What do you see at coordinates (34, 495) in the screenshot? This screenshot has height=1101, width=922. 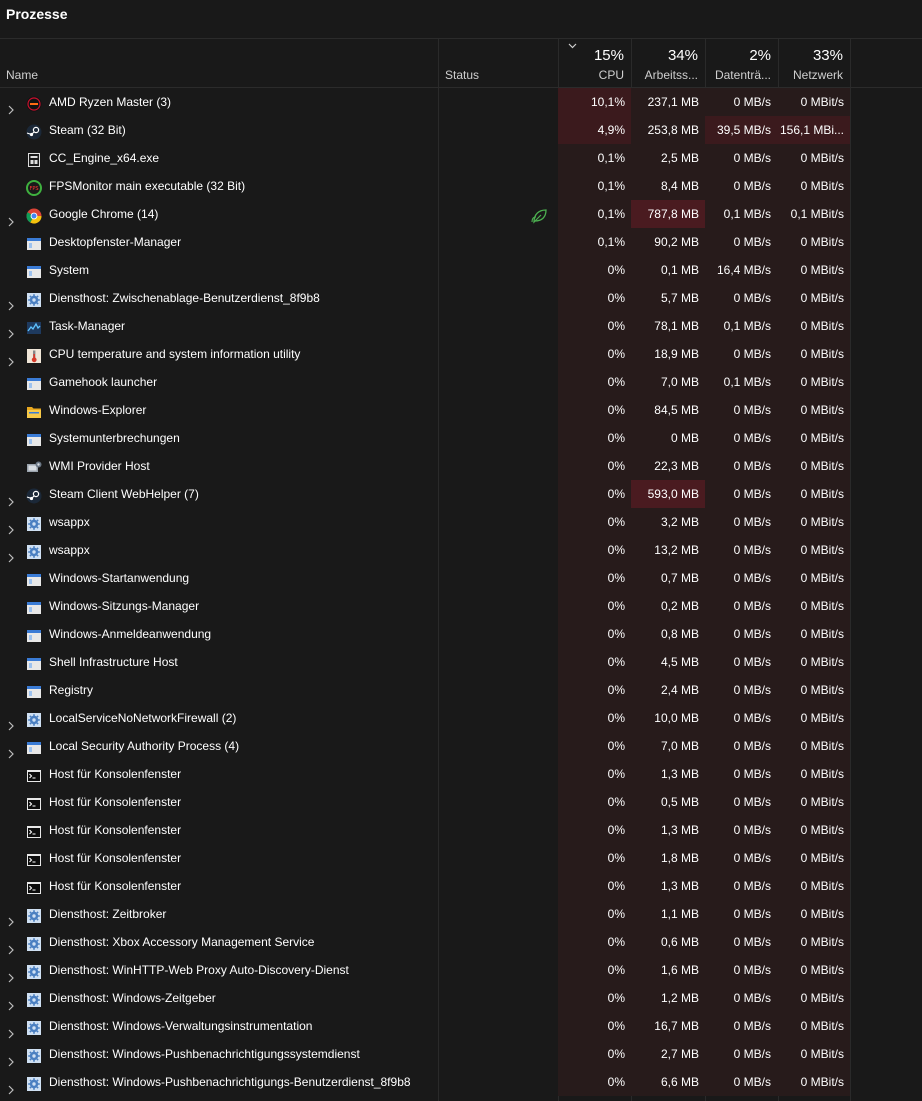 I see `steam-icon` at bounding box center [34, 495].